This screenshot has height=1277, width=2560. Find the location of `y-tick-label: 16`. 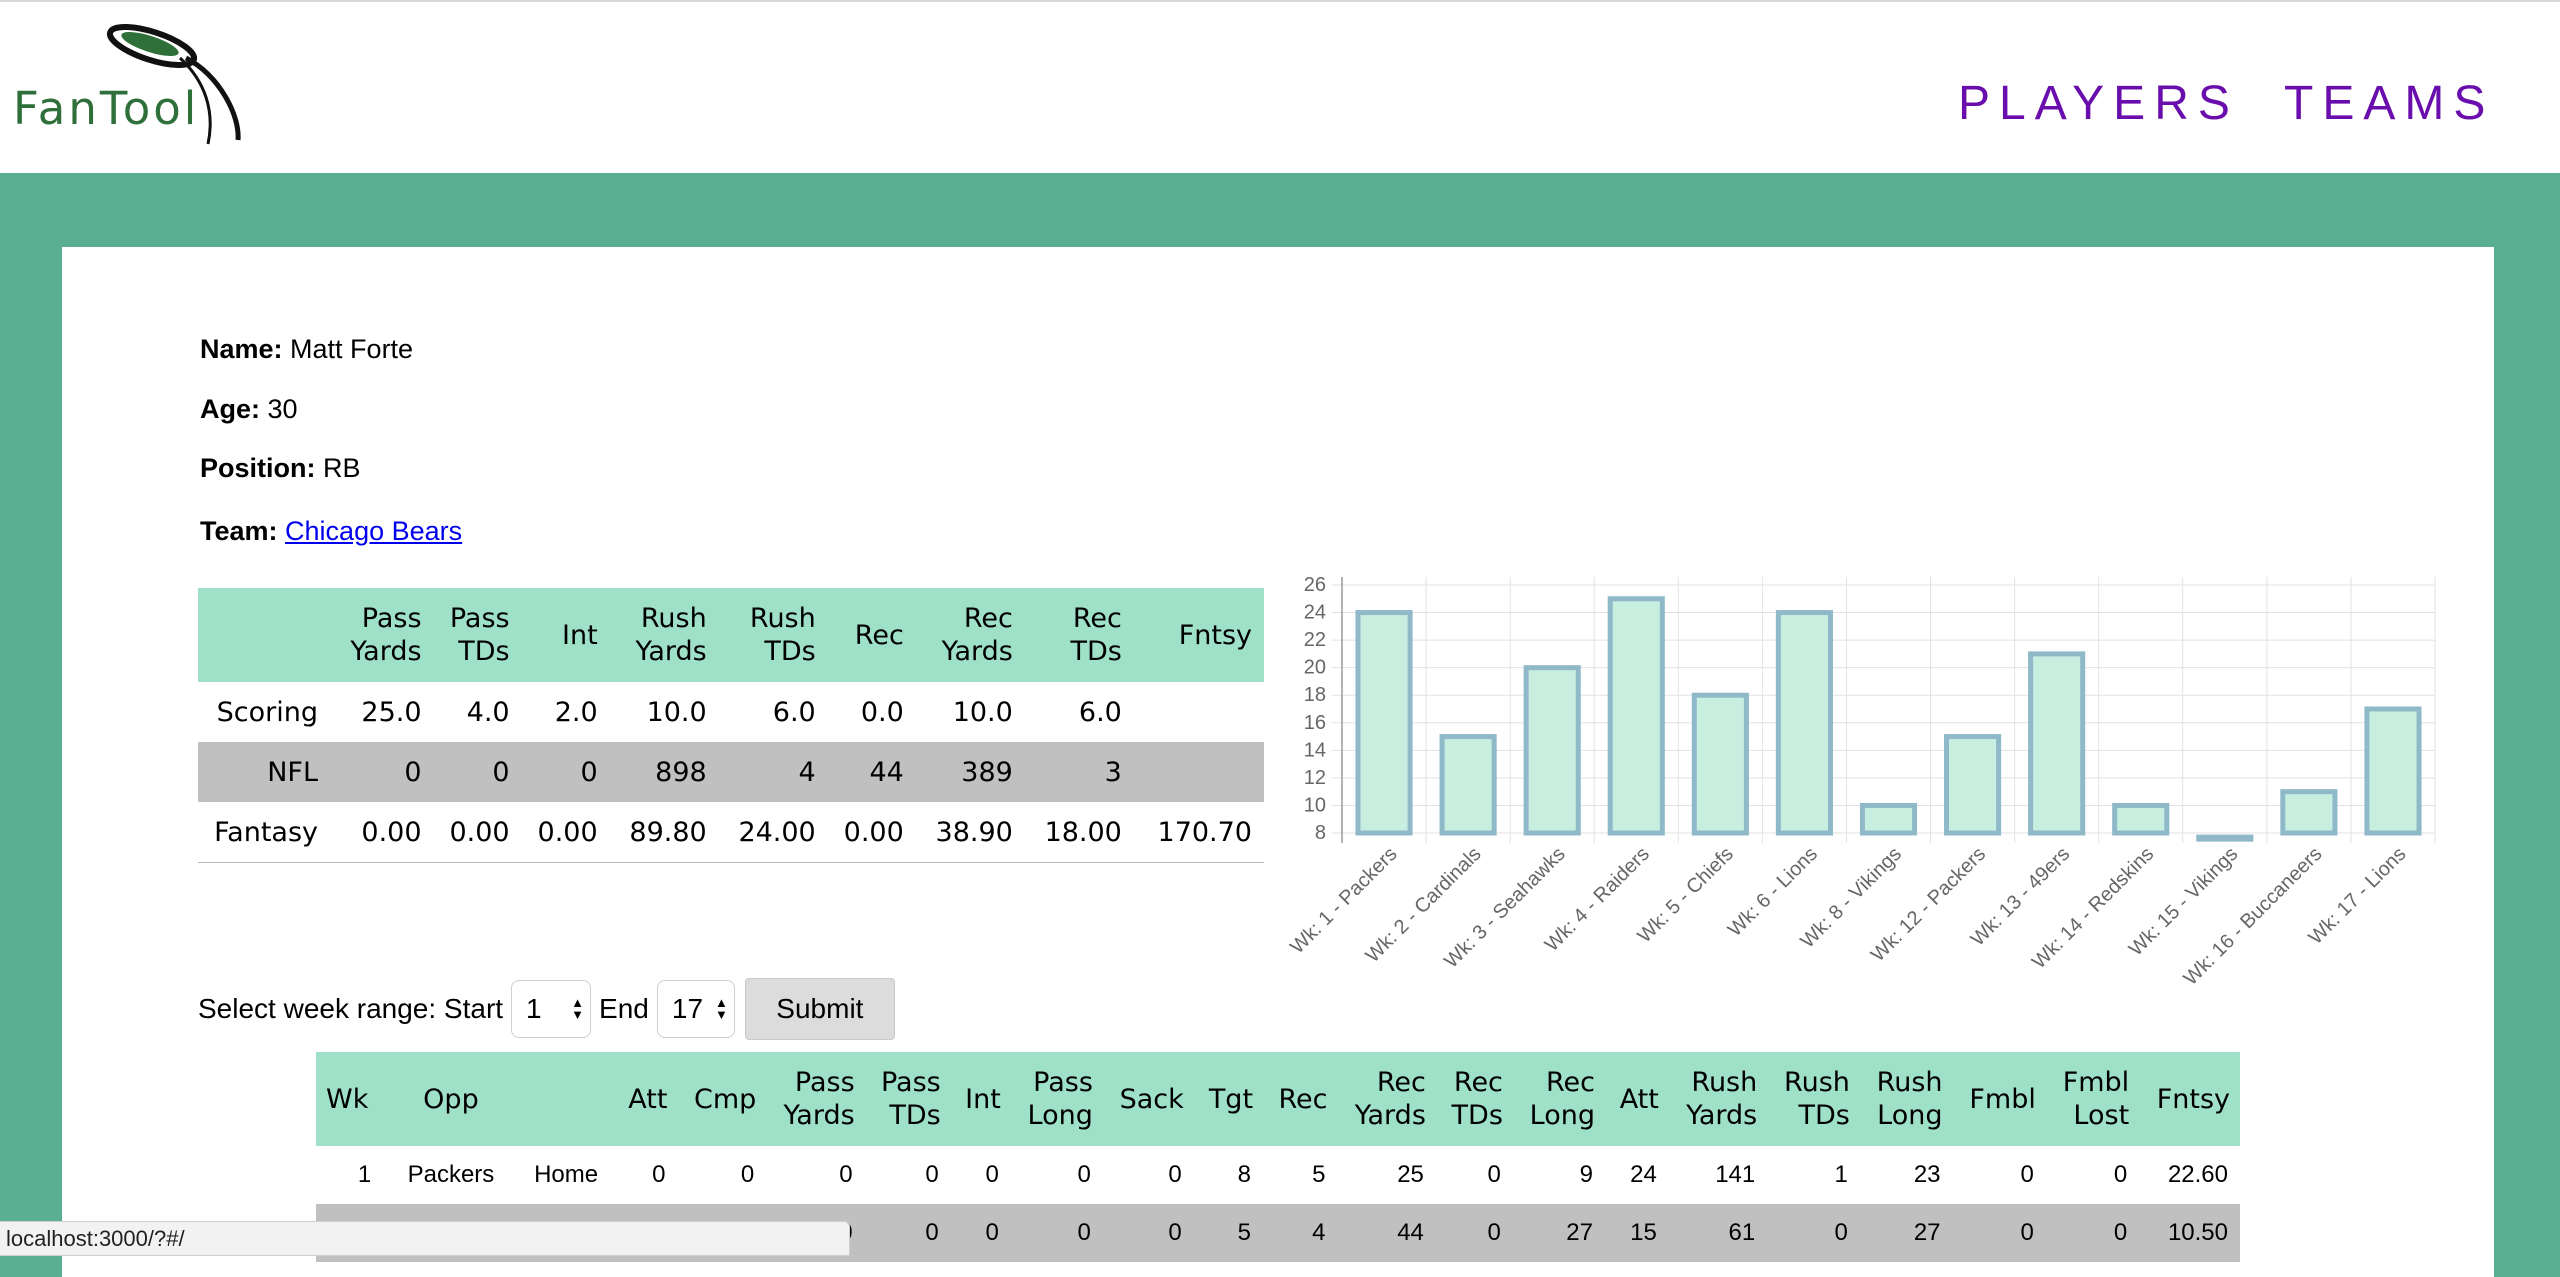

y-tick-label: 16 is located at coordinates (1315, 723).